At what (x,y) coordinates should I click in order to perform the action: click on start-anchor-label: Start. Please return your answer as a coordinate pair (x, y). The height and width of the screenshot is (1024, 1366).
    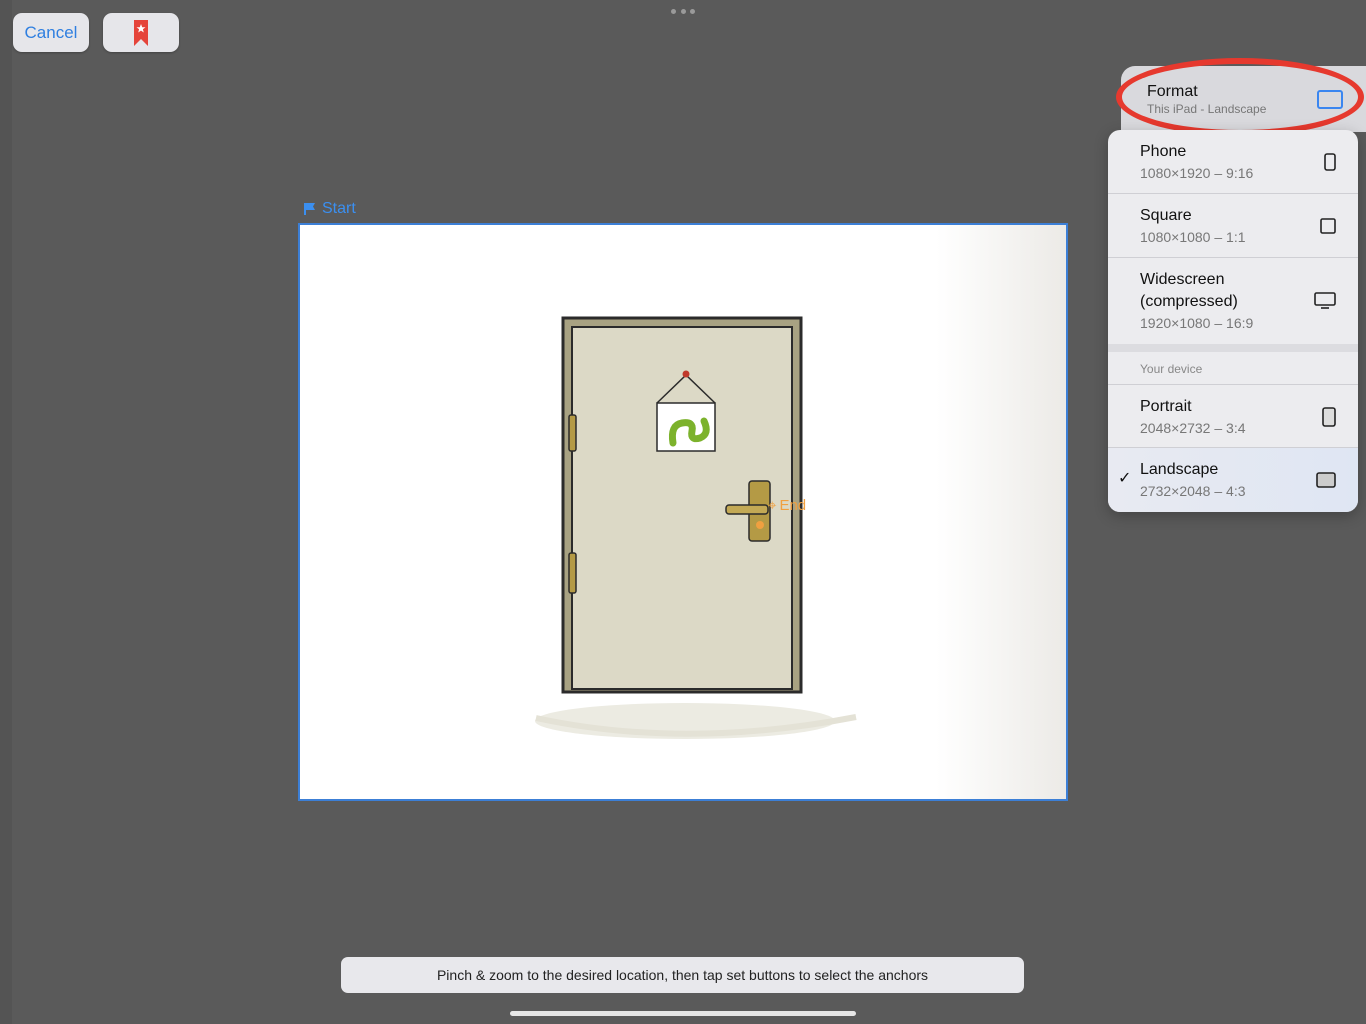
    Looking at the image, I should click on (329, 209).